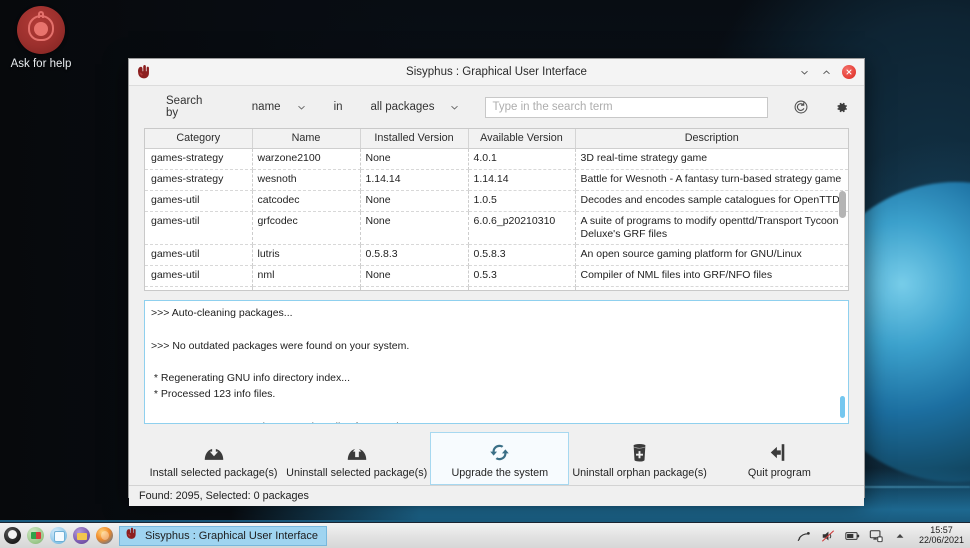 This screenshot has width=970, height=548. What do you see at coordinates (522, 228) in the screenshot?
I see `cell-available: 6.0.6_p20210310` at bounding box center [522, 228].